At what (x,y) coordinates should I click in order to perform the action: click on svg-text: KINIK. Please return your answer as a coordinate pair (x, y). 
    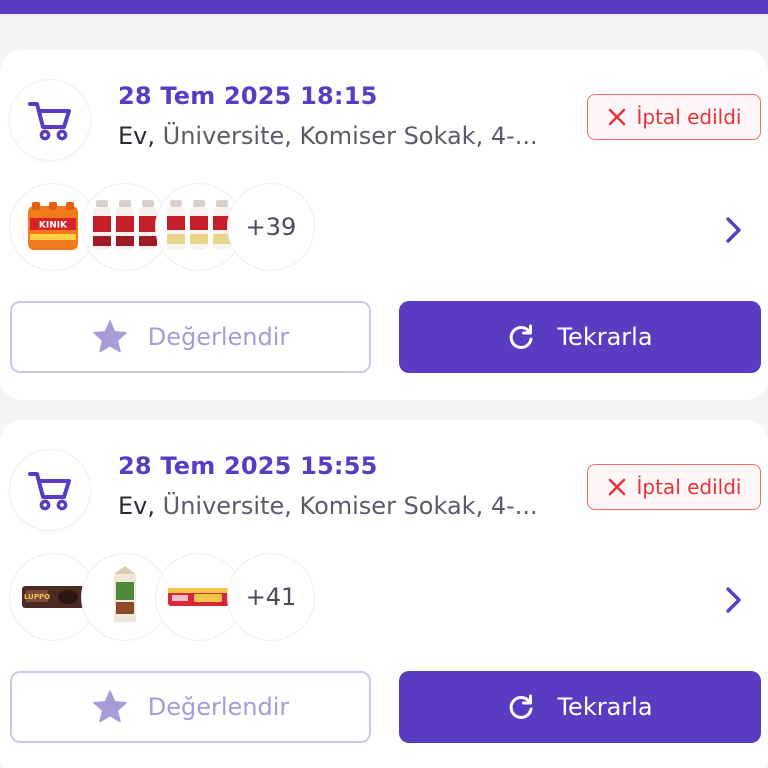
    Looking at the image, I should click on (53, 226).